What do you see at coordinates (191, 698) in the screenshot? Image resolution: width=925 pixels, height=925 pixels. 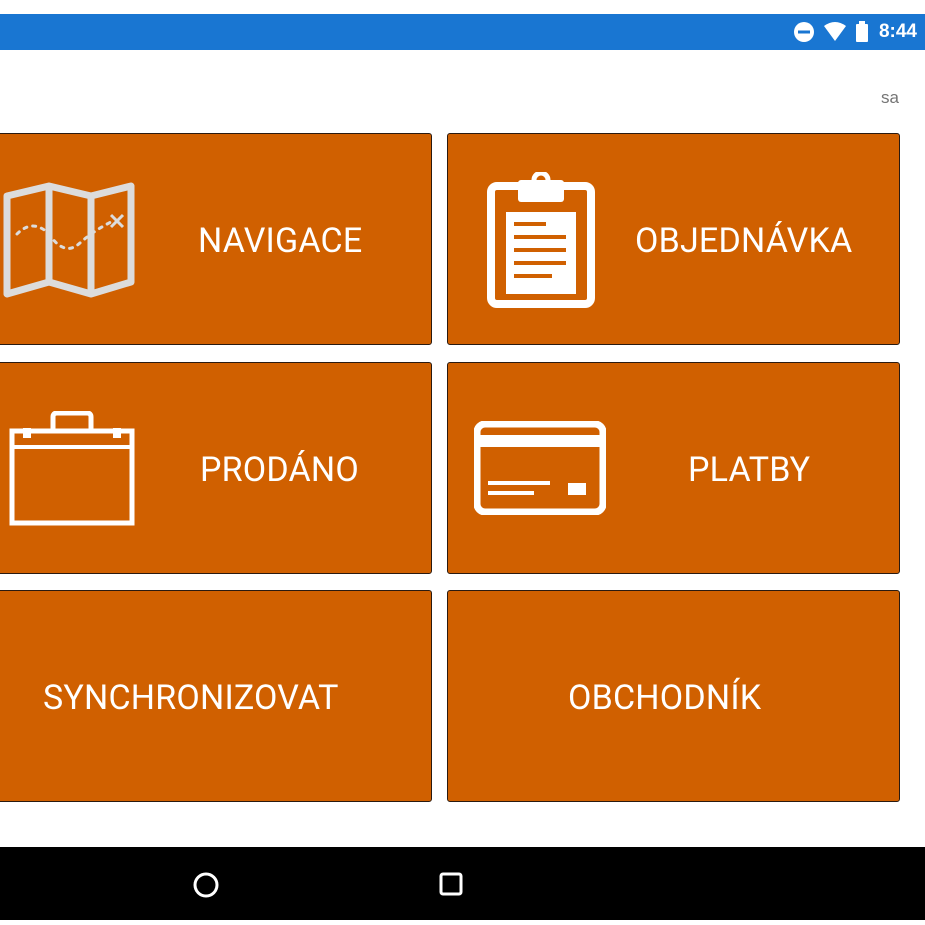 I see `tile-label: SYNCHRONIZOVAT` at bounding box center [191, 698].